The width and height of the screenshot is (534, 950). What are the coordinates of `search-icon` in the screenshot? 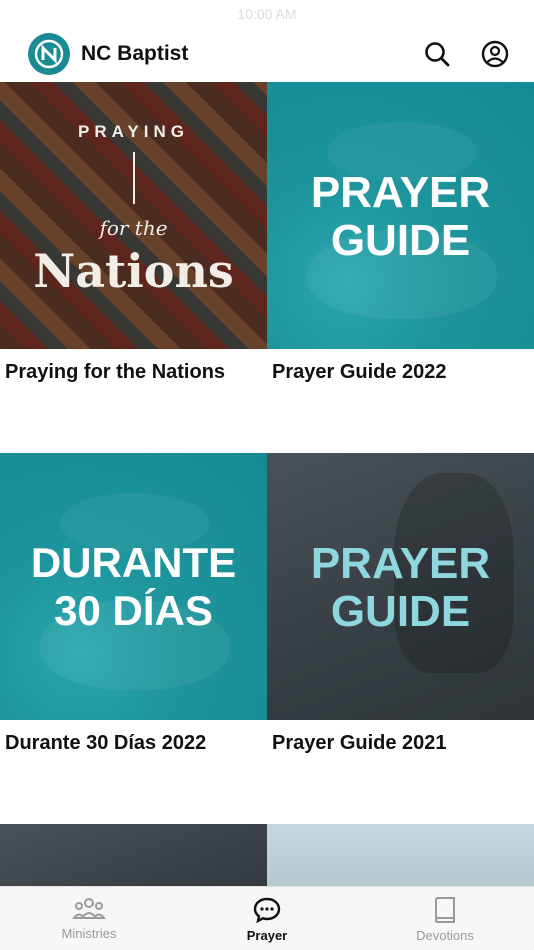 It's located at (437, 54).